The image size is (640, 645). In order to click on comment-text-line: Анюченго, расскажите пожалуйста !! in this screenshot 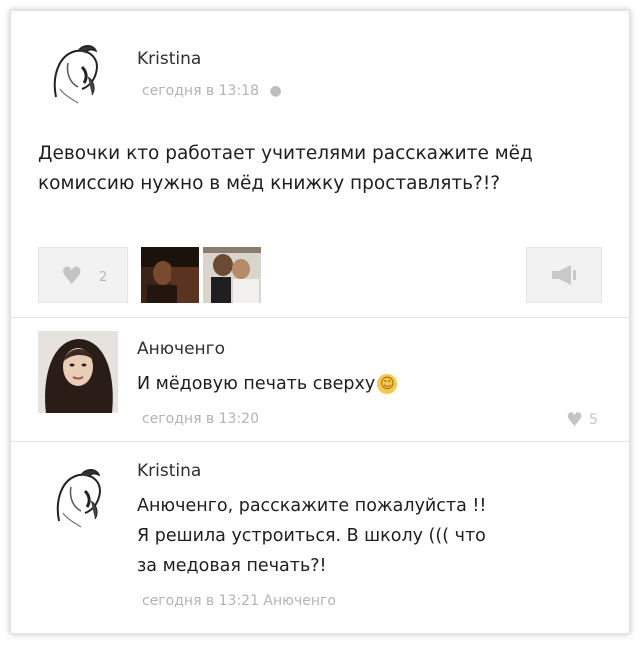, I will do `click(312, 506)`.